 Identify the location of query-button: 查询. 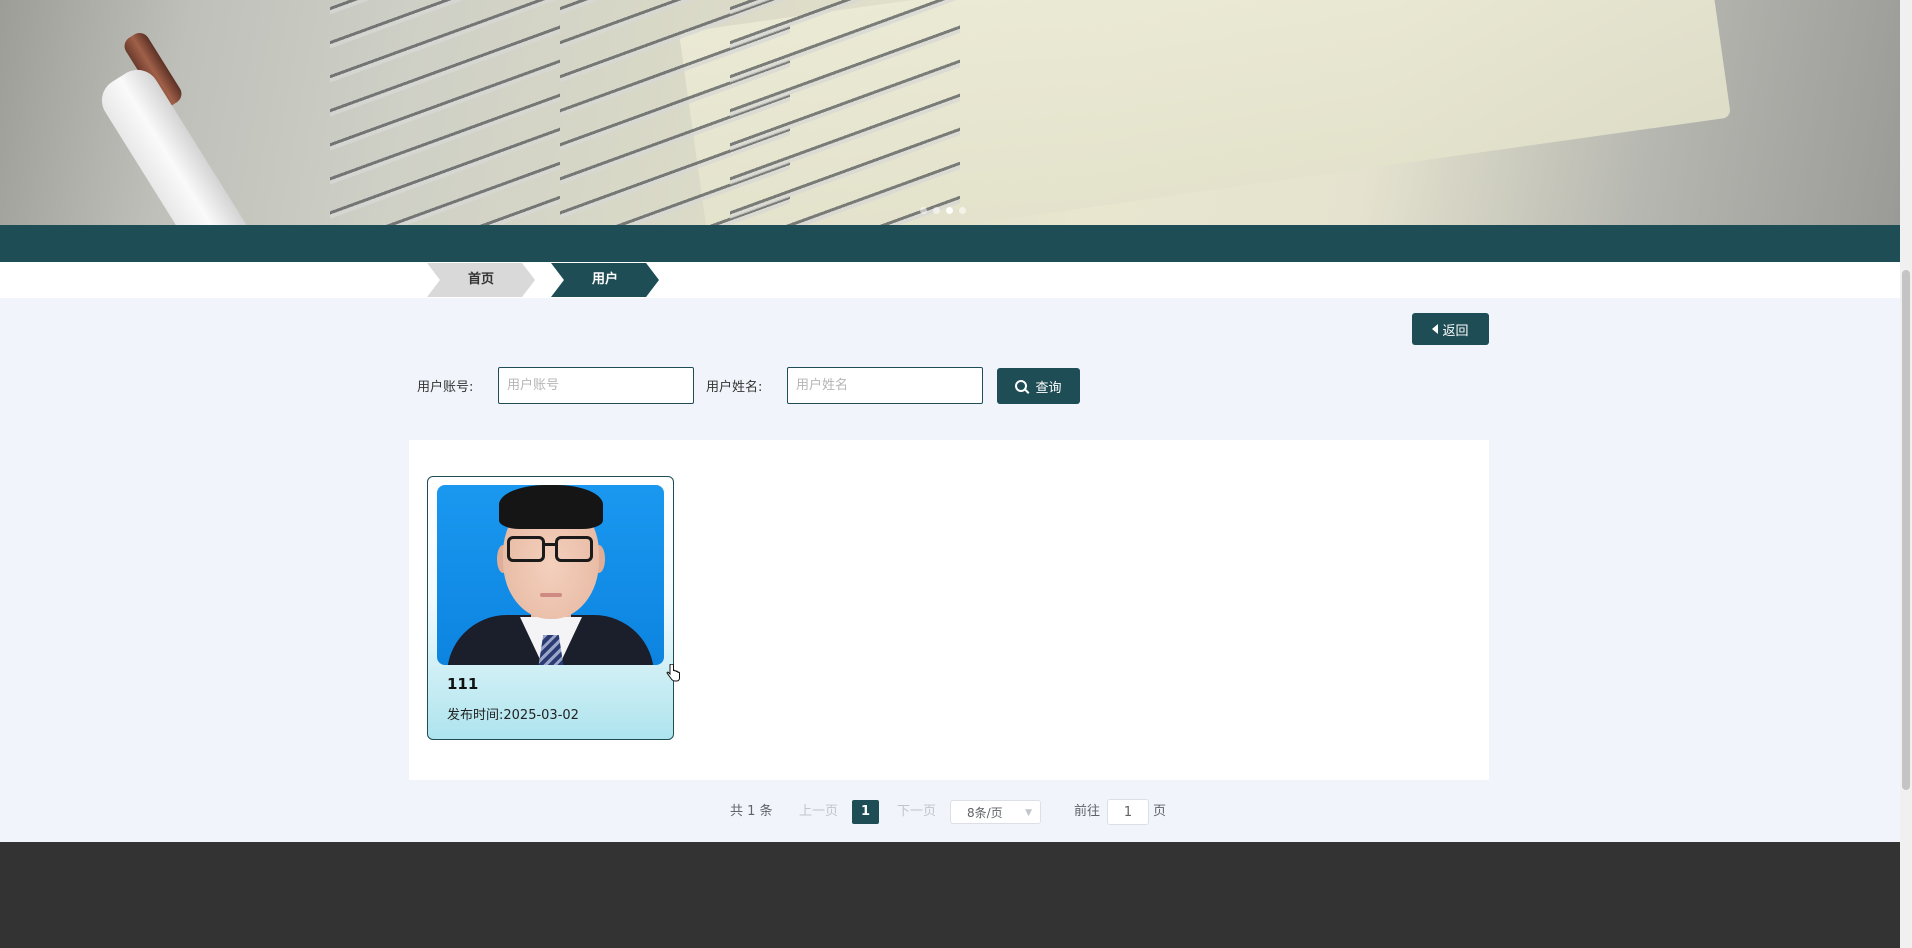
(1038, 386).